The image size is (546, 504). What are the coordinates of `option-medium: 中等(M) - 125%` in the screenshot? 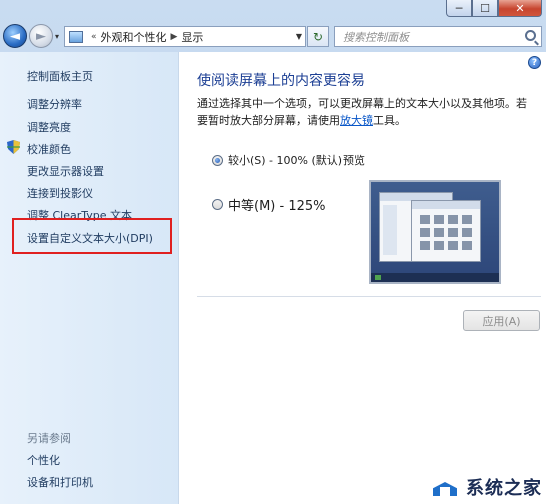 It's located at (268, 204).